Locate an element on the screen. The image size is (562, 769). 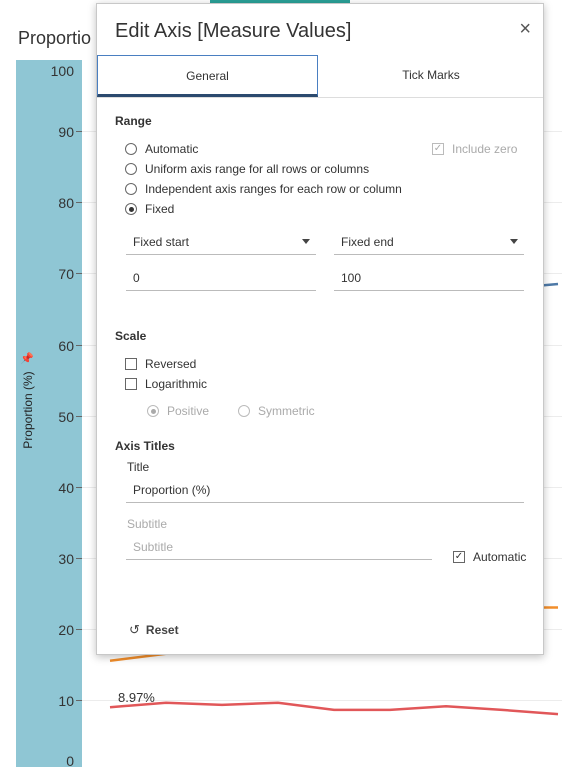
logarithmic-checkbox: Logarithmic is located at coordinates (166, 384).